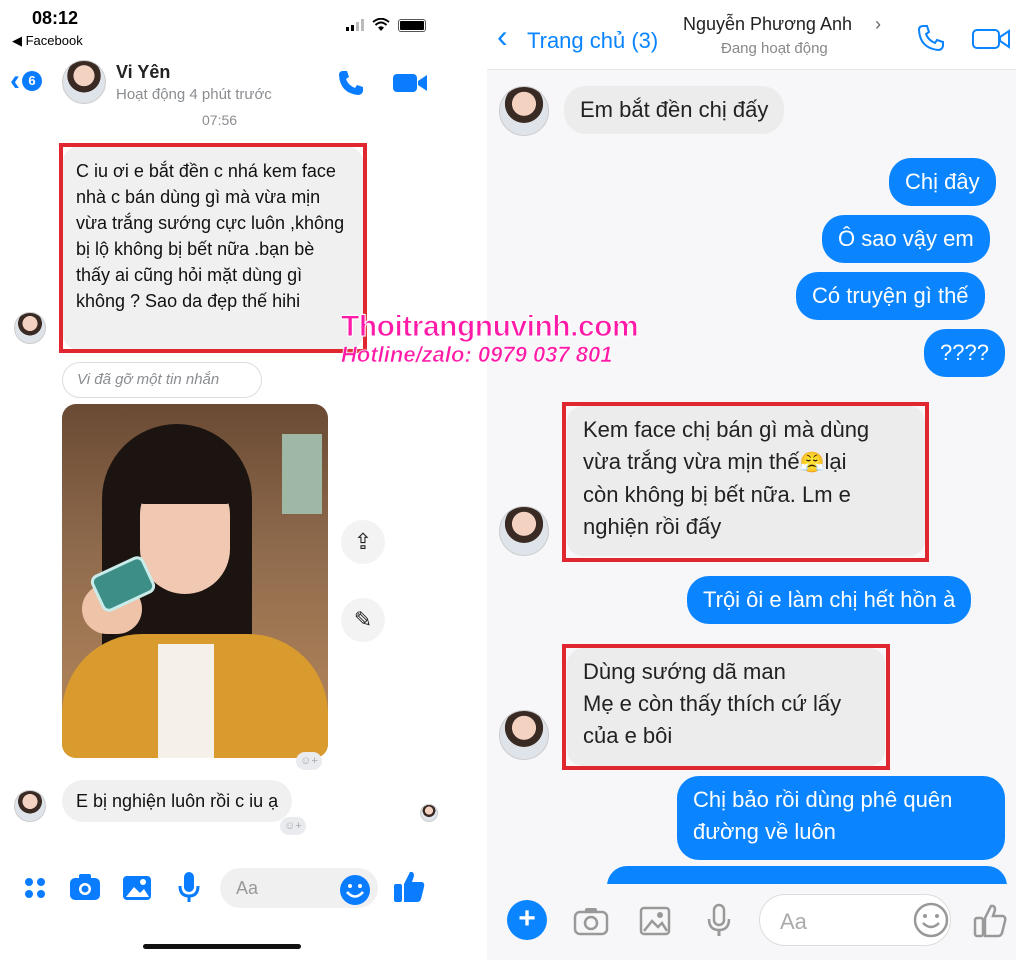  I want to click on back-button: ‹ 6, so click(26, 81).